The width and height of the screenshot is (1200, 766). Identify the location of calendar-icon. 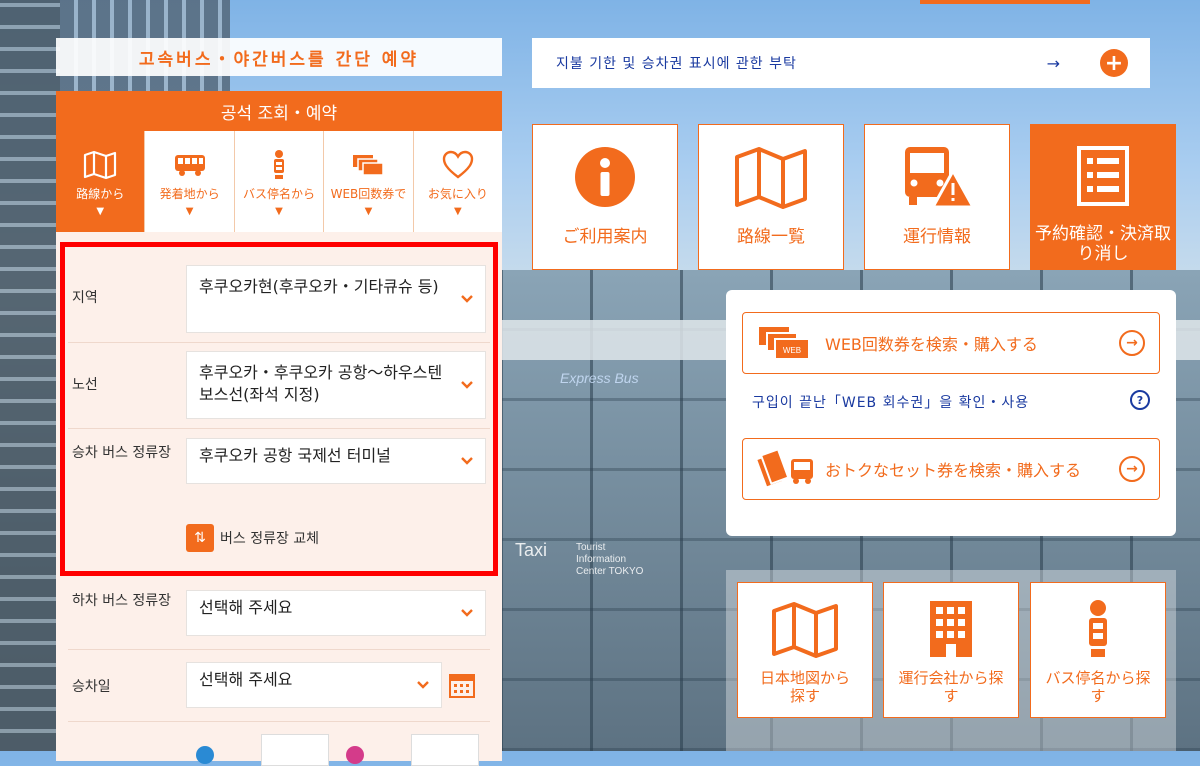
(462, 685).